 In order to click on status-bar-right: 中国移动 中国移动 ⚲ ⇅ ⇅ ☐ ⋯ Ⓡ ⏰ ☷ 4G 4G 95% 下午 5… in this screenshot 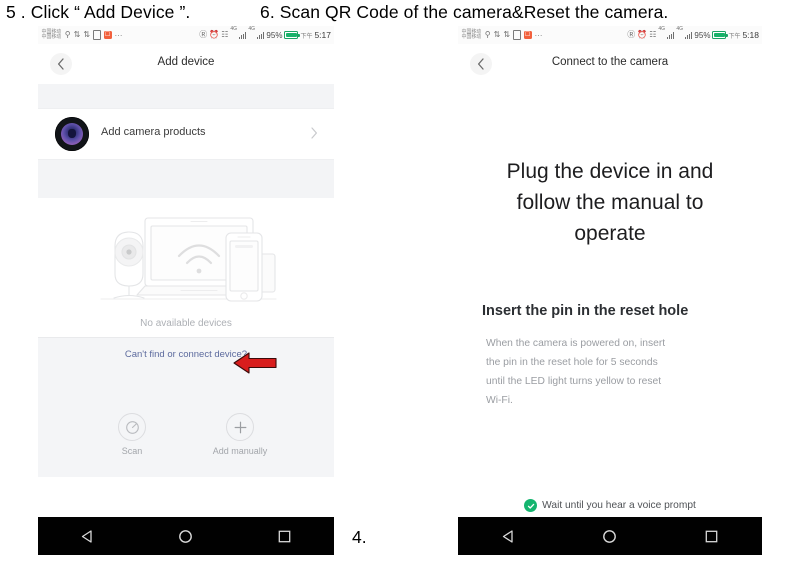, I will do `click(610, 35)`.